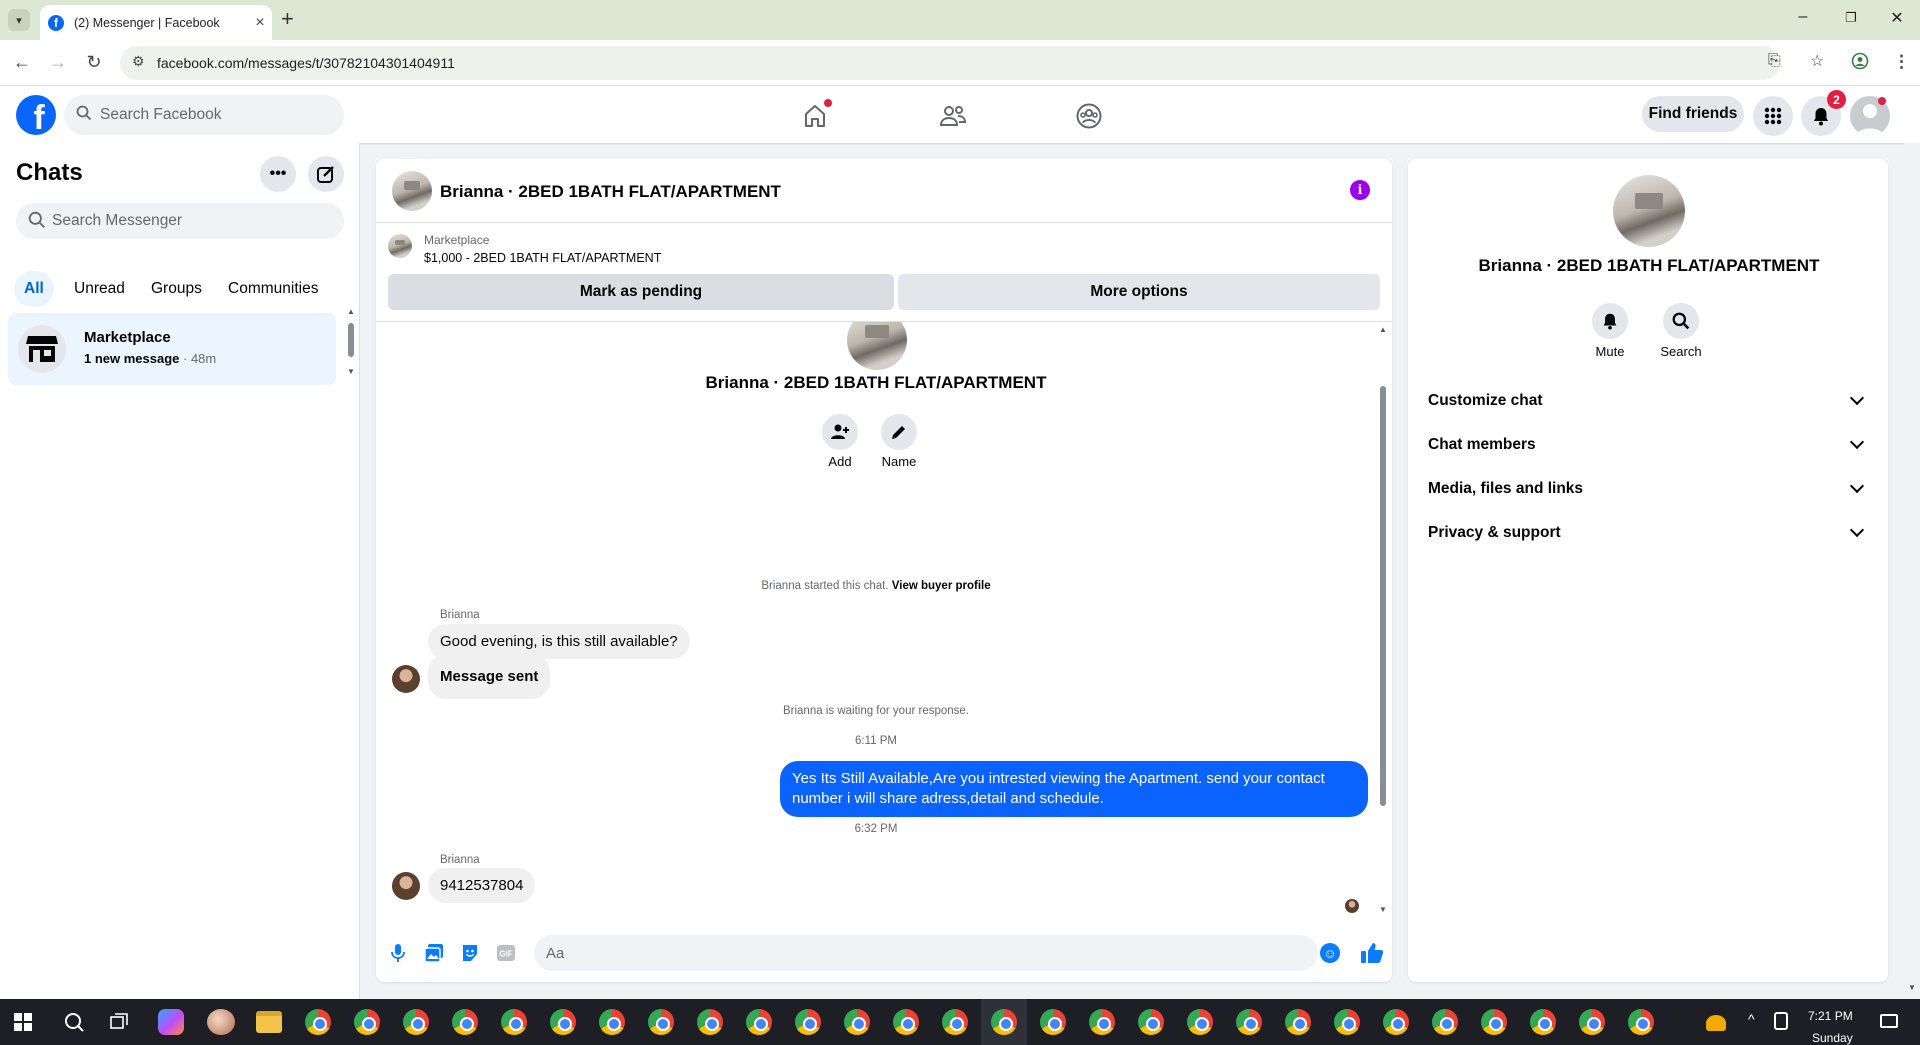 Image resolution: width=1920 pixels, height=1045 pixels. What do you see at coordinates (1360, 190) in the screenshot?
I see `conversation-info-icon: i` at bounding box center [1360, 190].